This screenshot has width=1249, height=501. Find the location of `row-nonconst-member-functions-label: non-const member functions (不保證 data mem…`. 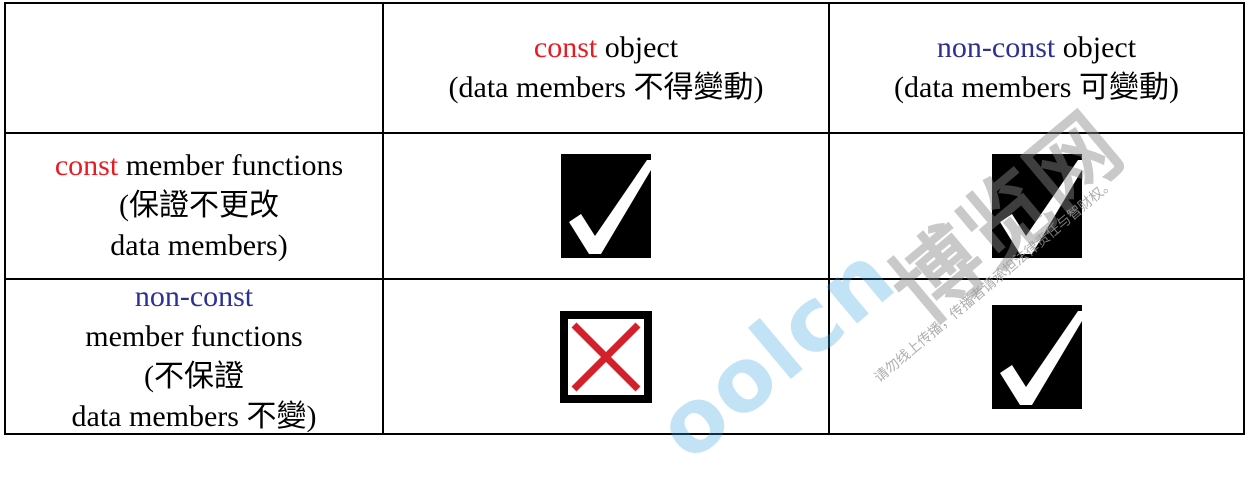

row-nonconst-member-functions-label: non-const member functions (不保證 data mem… is located at coordinates (195, 357).